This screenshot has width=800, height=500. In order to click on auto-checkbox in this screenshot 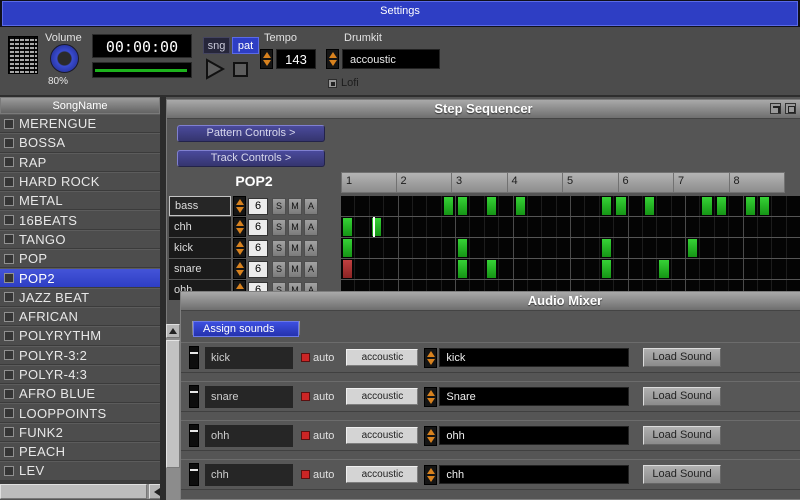, I will do `click(305, 474)`.